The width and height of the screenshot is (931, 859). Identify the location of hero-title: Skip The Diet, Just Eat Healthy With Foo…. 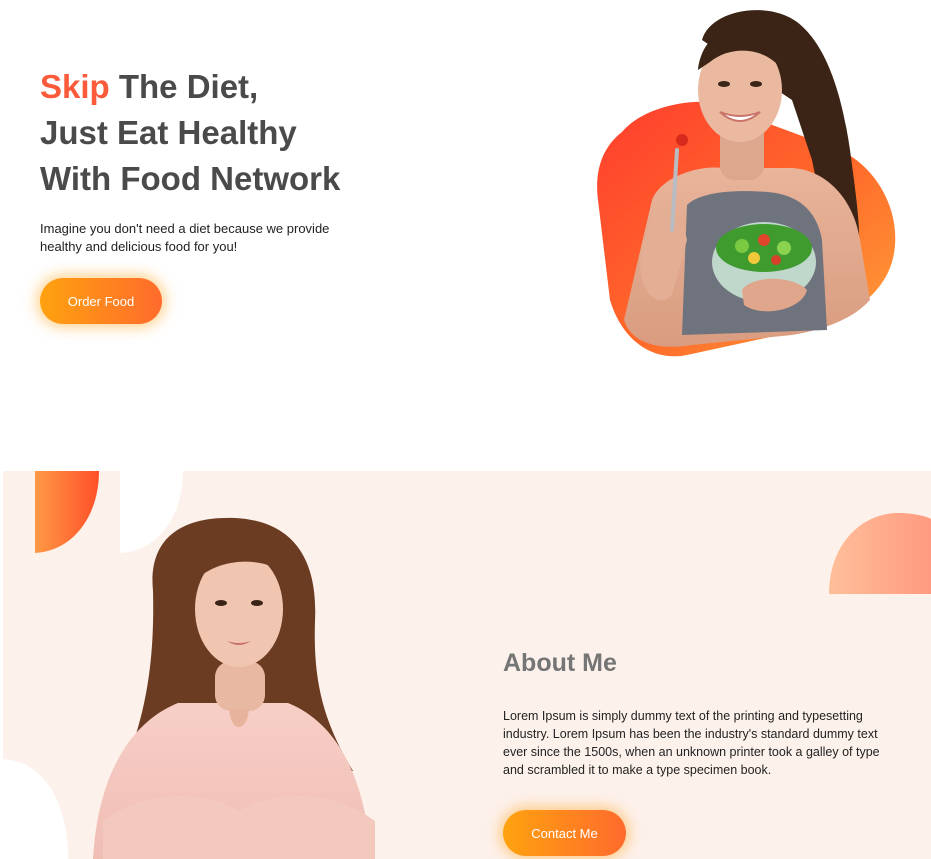
(190, 133).